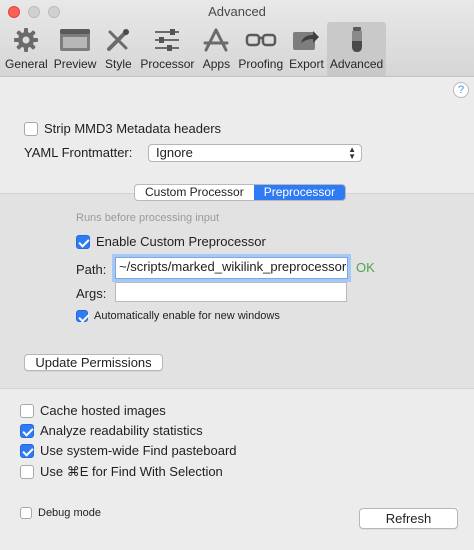  What do you see at coordinates (121, 430) in the screenshot?
I see `option-label: Analyze readability statistics` at bounding box center [121, 430].